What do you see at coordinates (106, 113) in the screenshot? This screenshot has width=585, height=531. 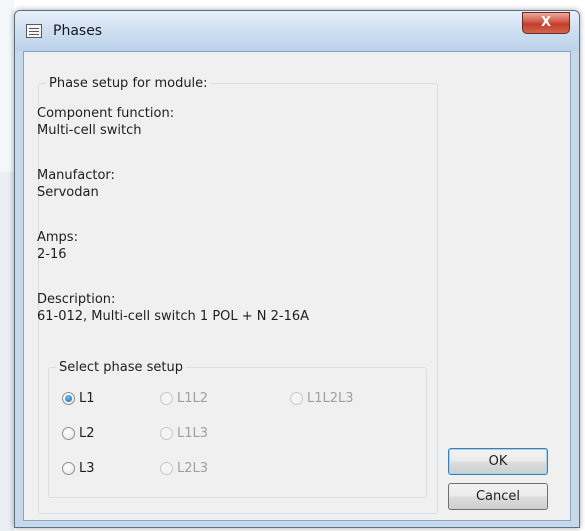 I see `component-function-label: Component function:` at bounding box center [106, 113].